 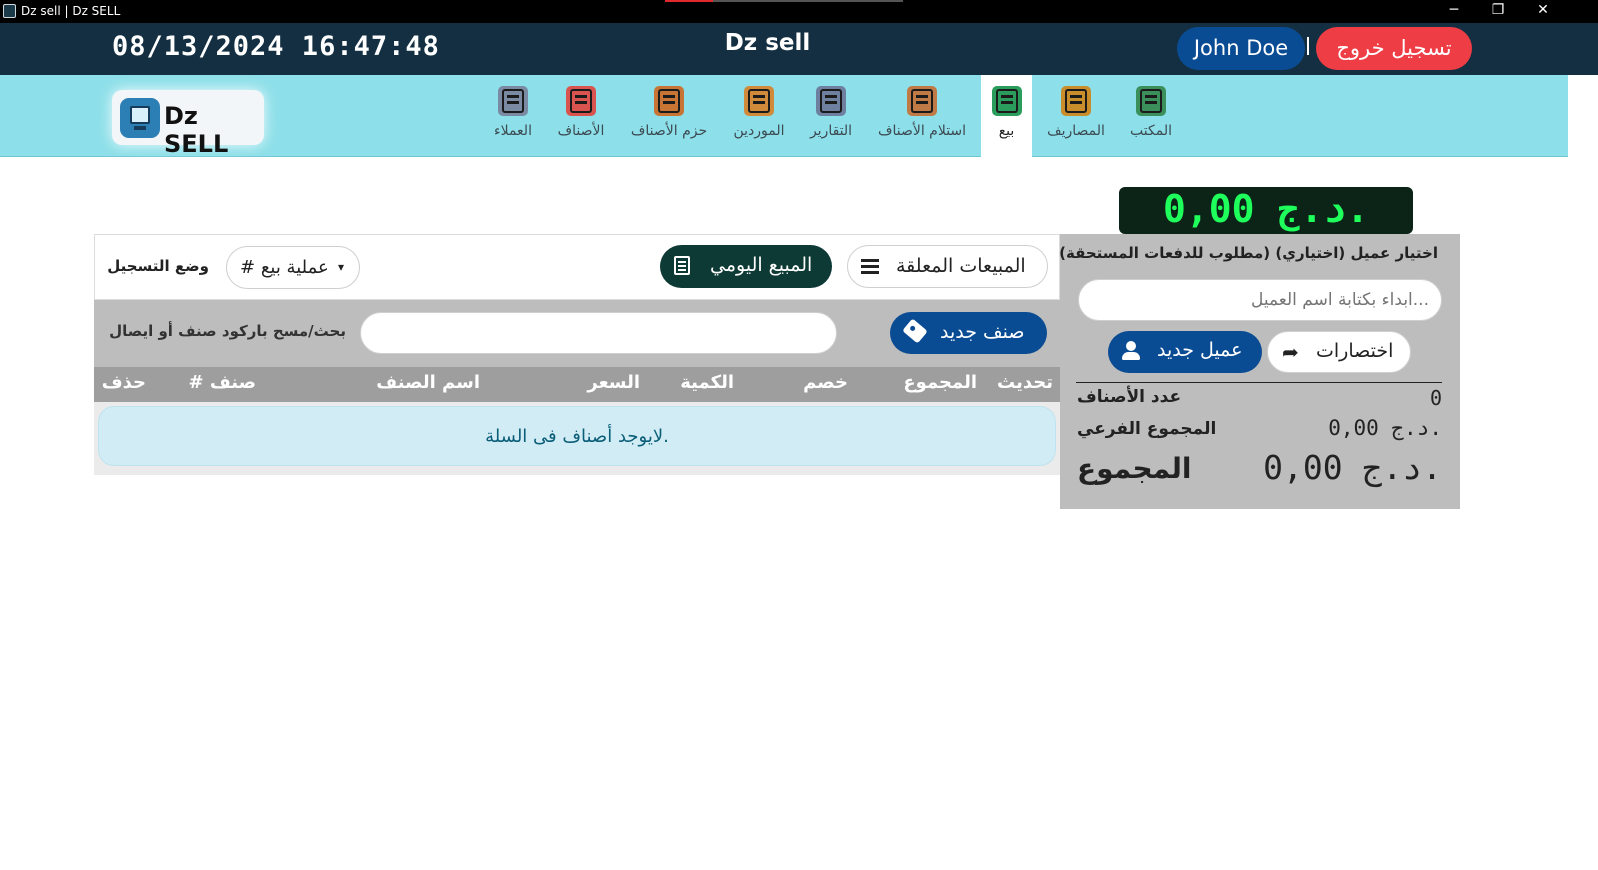 I want to click on new-customer-button: عميل جديد, so click(x=1185, y=352).